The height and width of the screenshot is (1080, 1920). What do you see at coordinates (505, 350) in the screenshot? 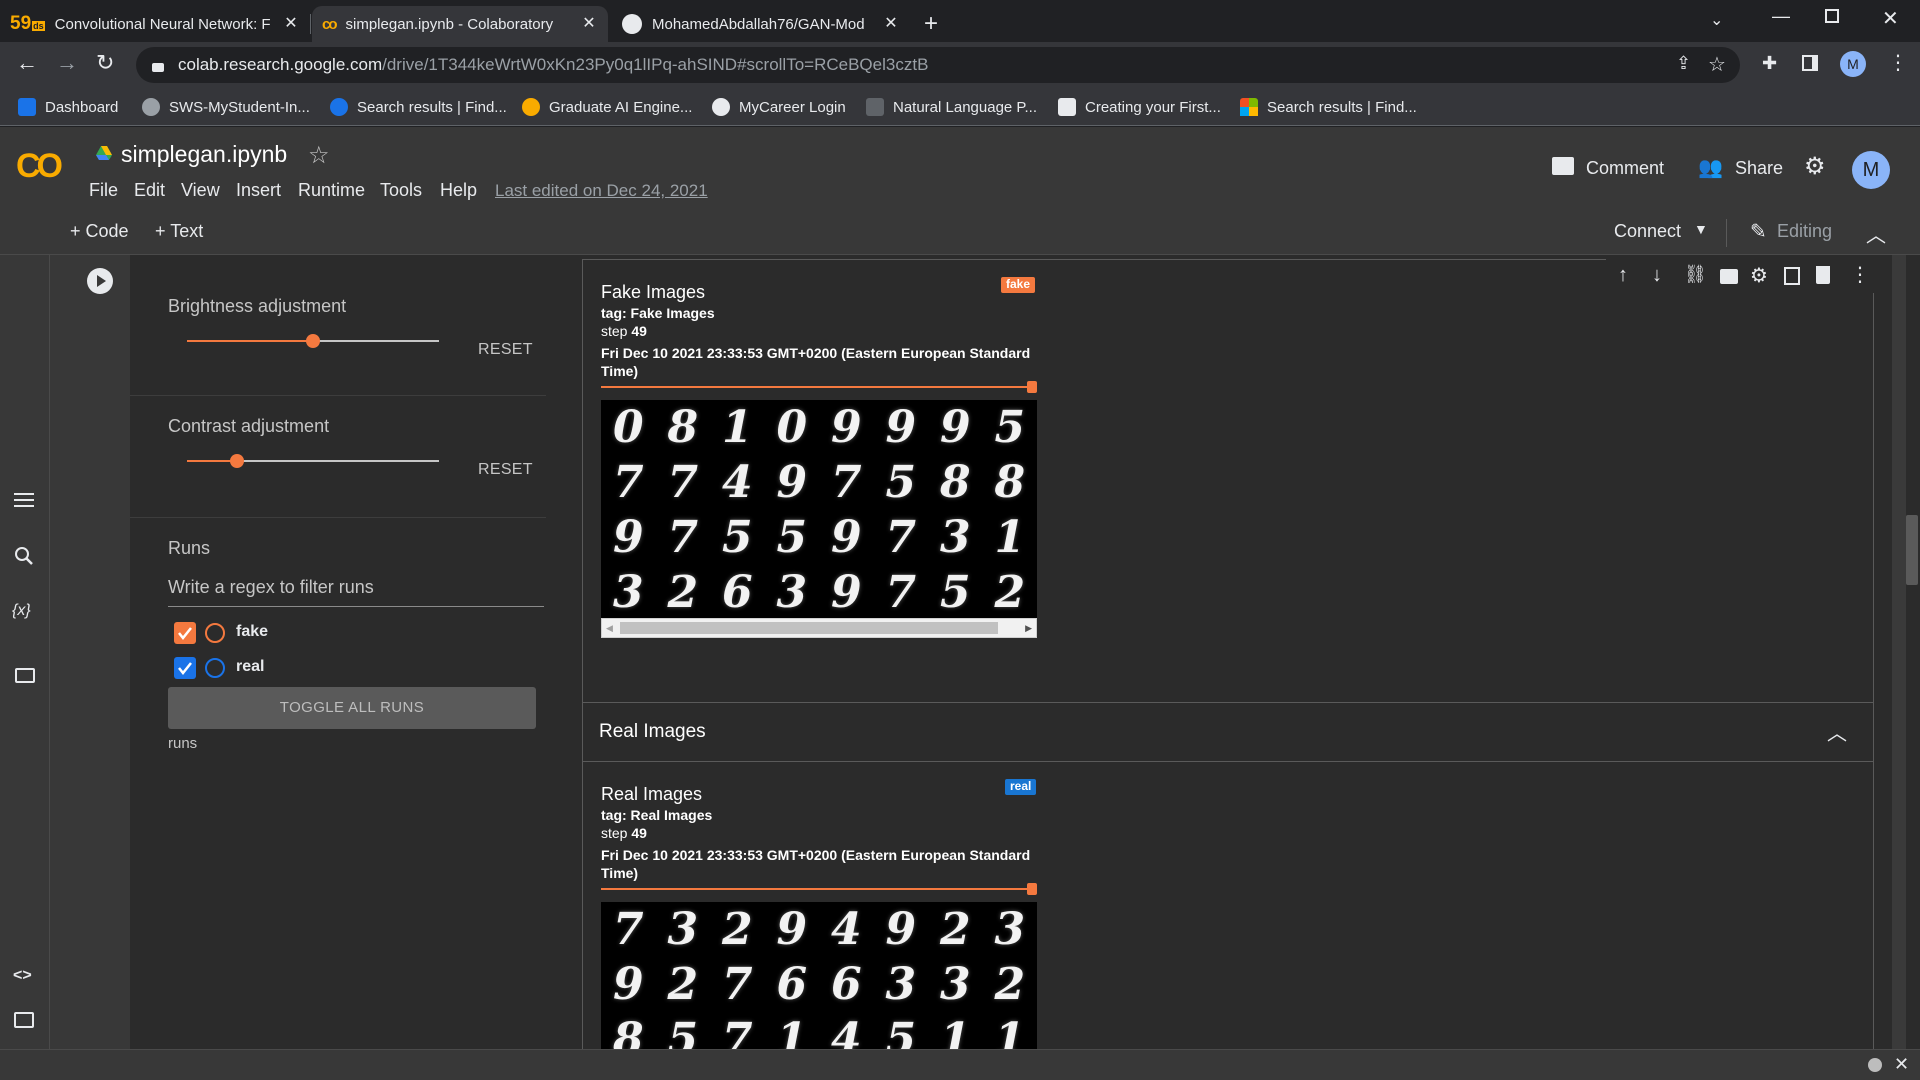
I see `brightness-reset-button: RESET` at bounding box center [505, 350].